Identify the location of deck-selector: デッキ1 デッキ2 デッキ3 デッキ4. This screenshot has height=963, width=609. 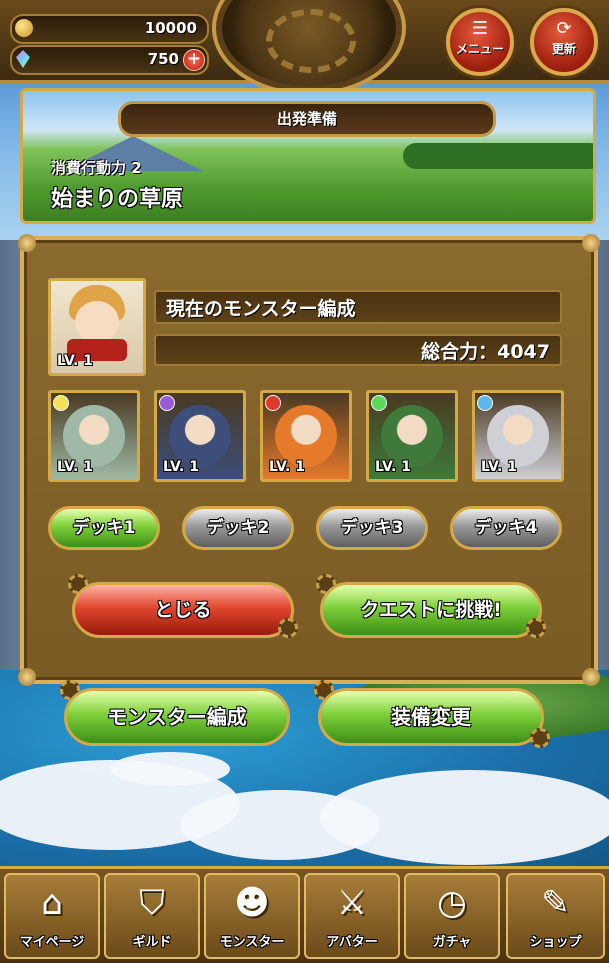
(308, 529).